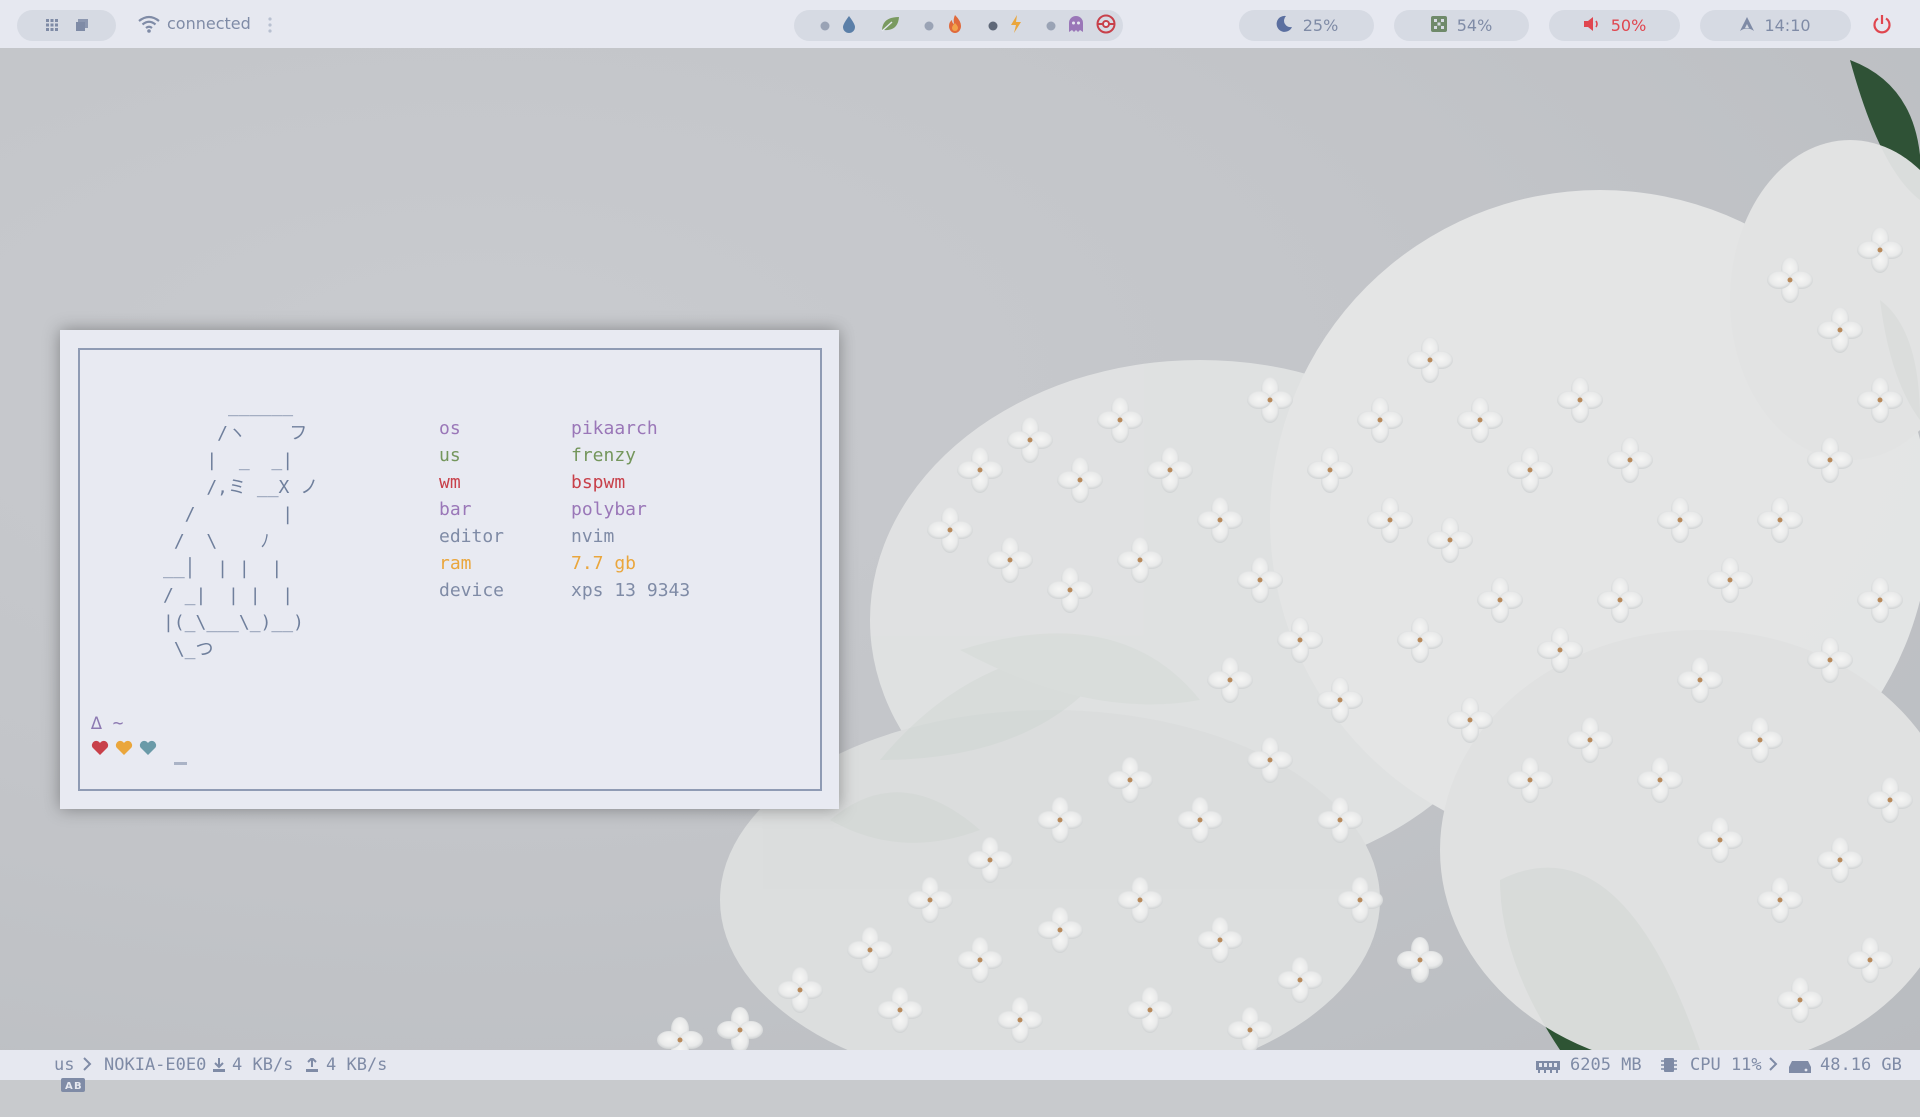  Describe the element at coordinates (1548, 1068) in the screenshot. I see `ram-icon` at that location.